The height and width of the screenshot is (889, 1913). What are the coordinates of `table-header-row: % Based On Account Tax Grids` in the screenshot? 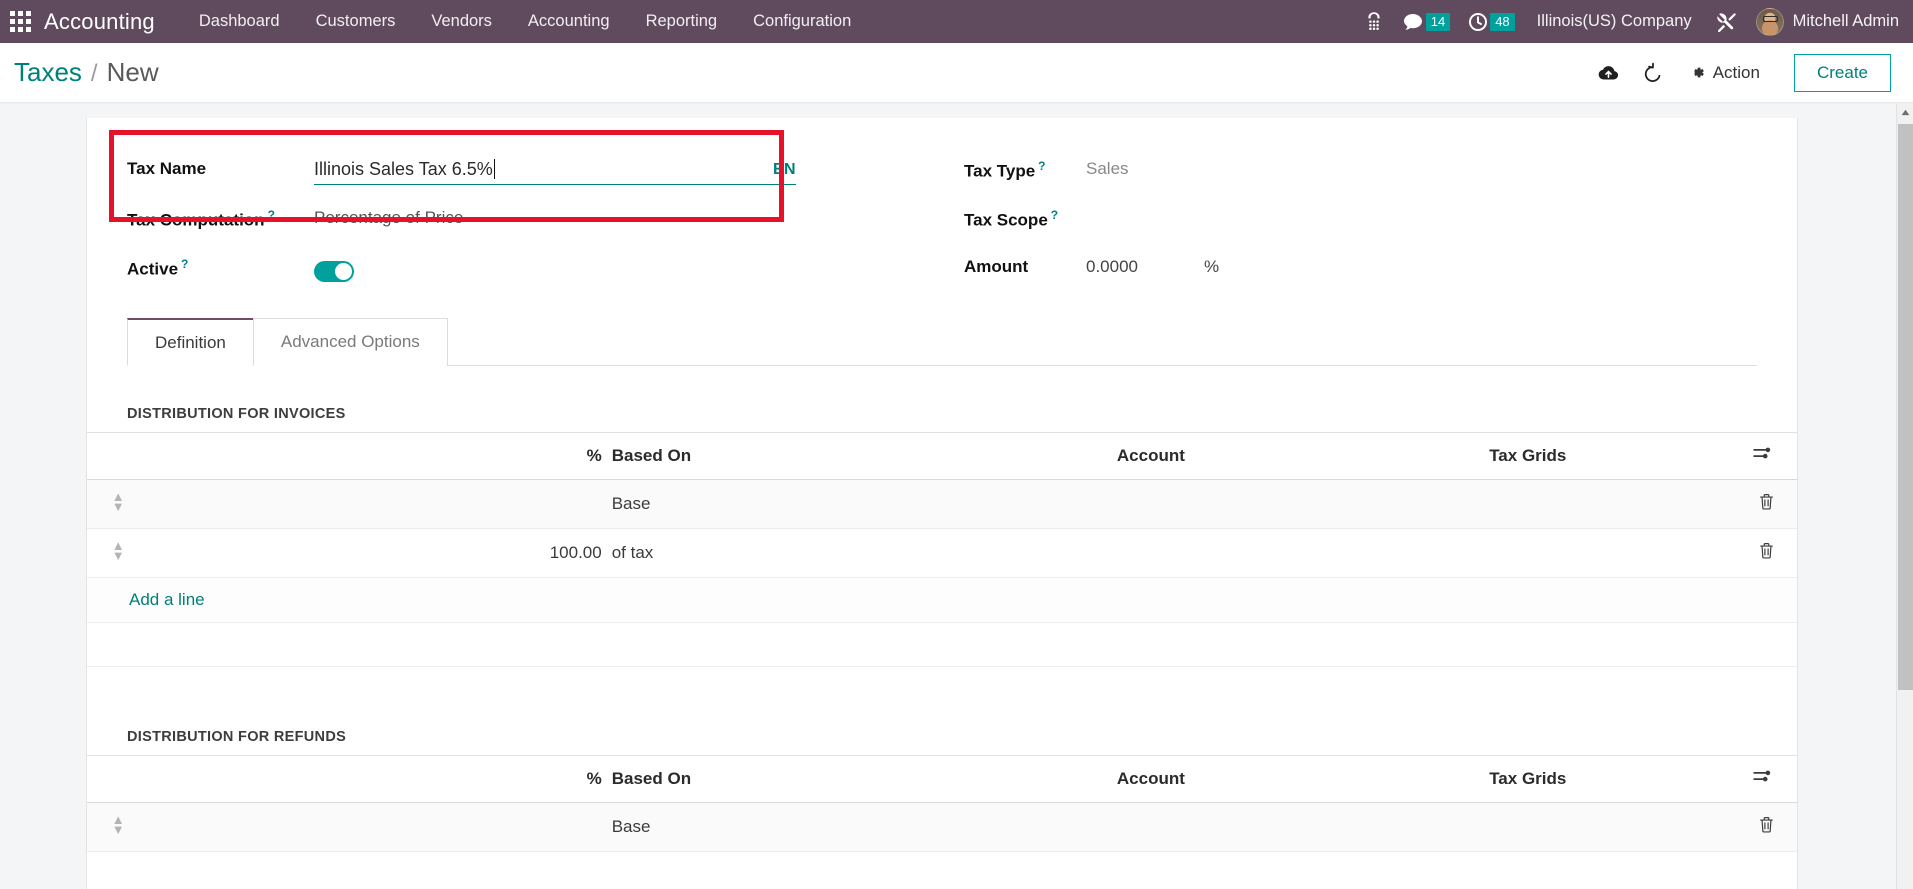 It's located at (942, 456).